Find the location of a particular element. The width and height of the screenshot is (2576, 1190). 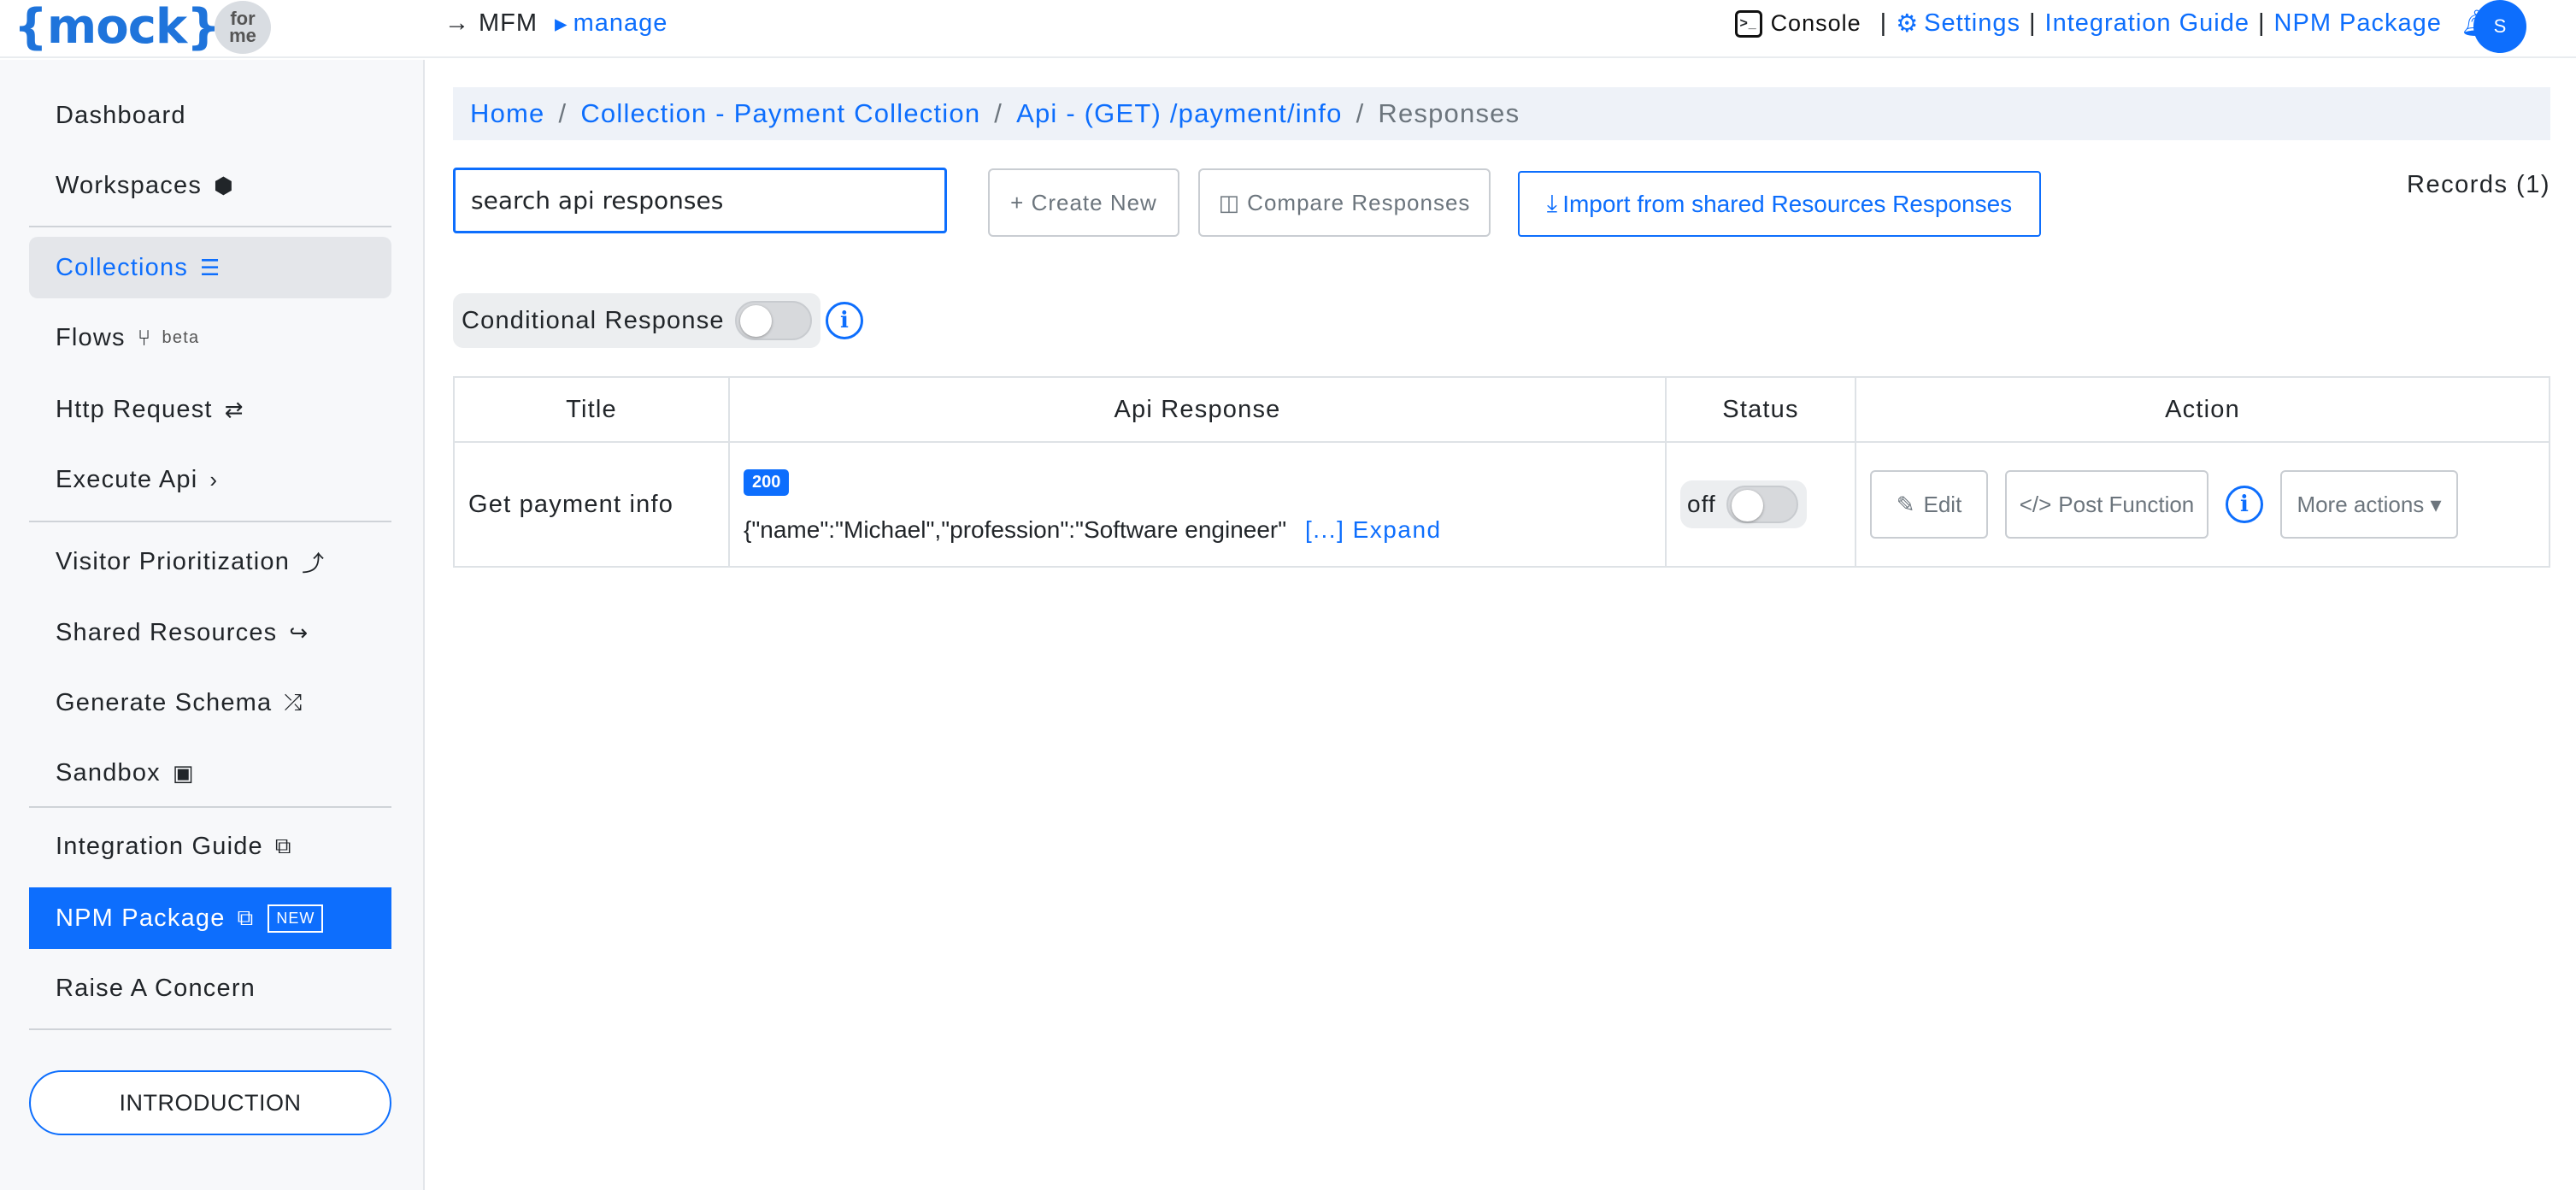

top-nav-left: → MFM ▸ manage is located at coordinates (556, 24).